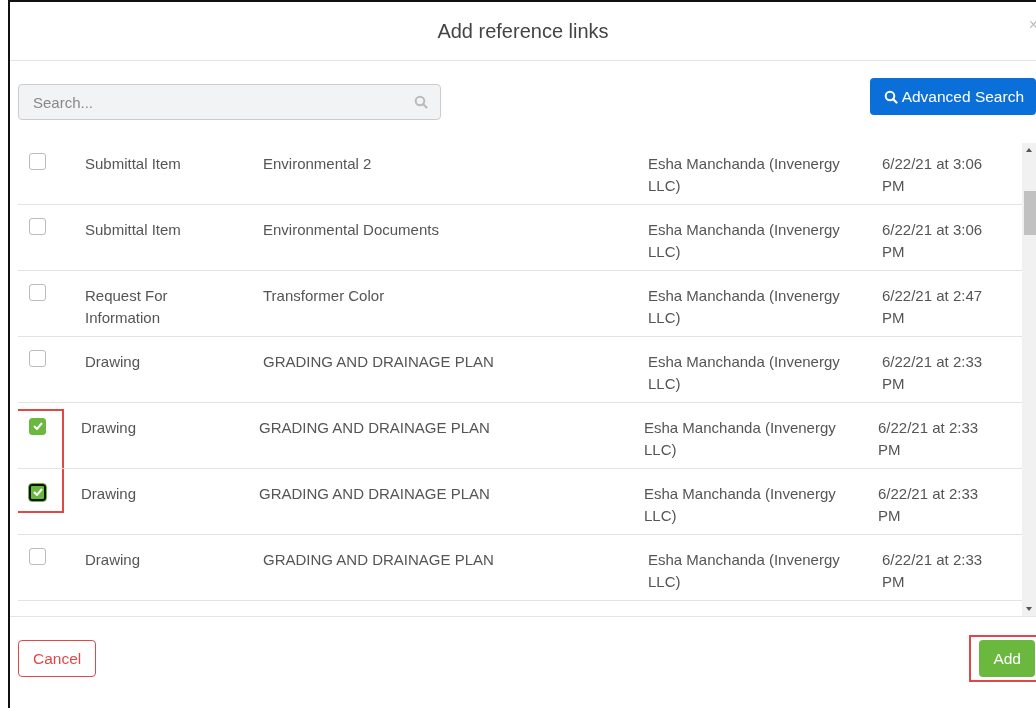  Describe the element at coordinates (1029, 150) in the screenshot. I see `scroll-up-icon` at that location.